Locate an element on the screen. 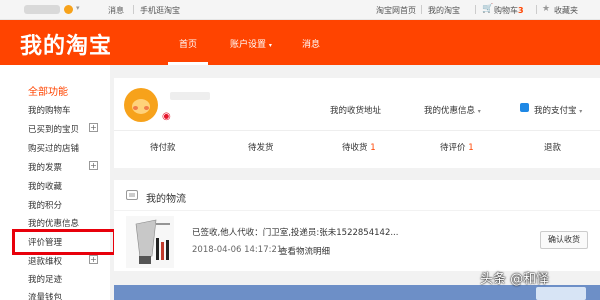 The width and height of the screenshot is (600, 300). sidebar-item-data-wallet: 流量钱包 is located at coordinates (45, 295).